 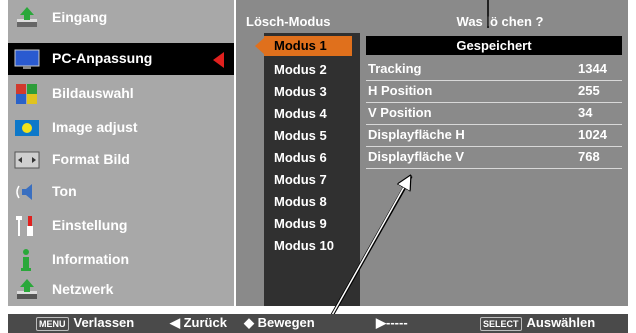 What do you see at coordinates (52, 323) in the screenshot?
I see `menu-key-icon: MENU` at bounding box center [52, 323].